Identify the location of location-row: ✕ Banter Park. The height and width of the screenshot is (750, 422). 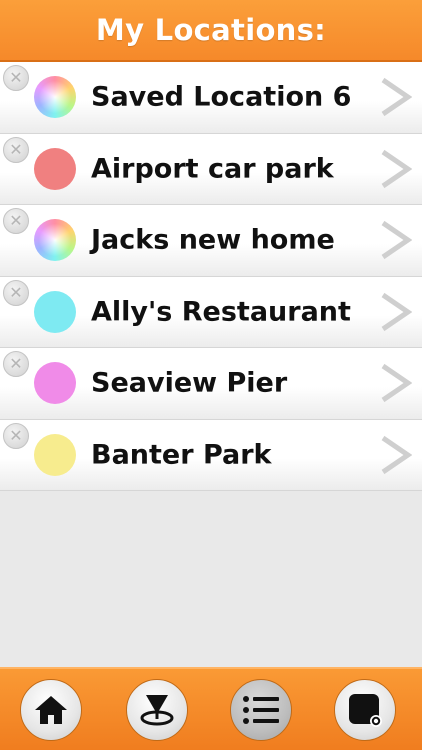
(211, 455).